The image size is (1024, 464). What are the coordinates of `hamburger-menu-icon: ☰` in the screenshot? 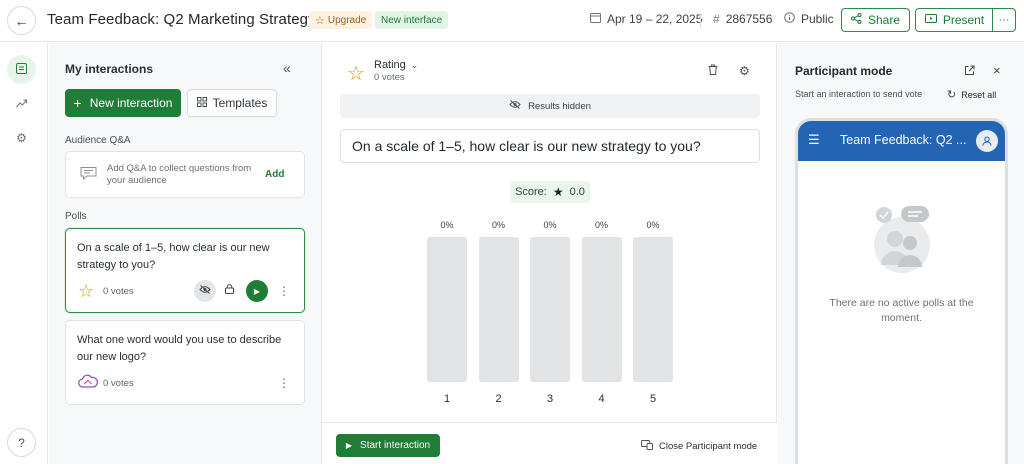 It's located at (814, 140).